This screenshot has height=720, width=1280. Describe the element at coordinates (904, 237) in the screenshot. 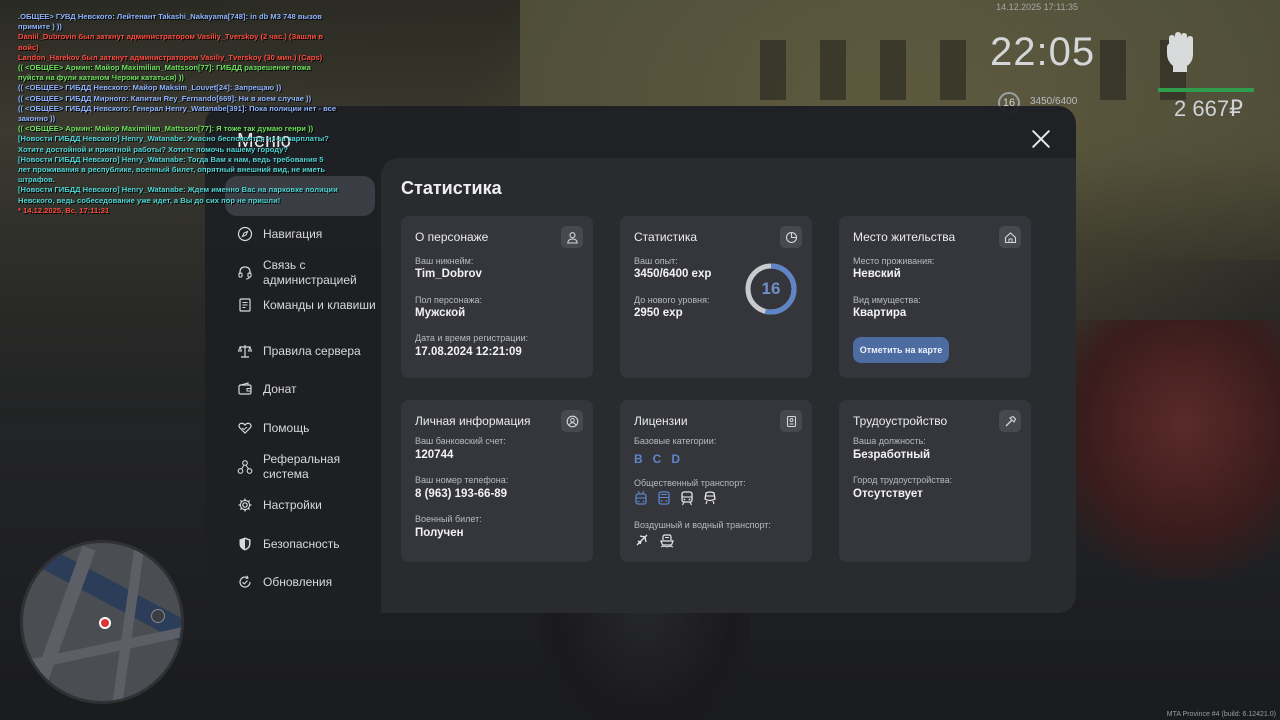

I see `card-title: Место жительства` at that location.